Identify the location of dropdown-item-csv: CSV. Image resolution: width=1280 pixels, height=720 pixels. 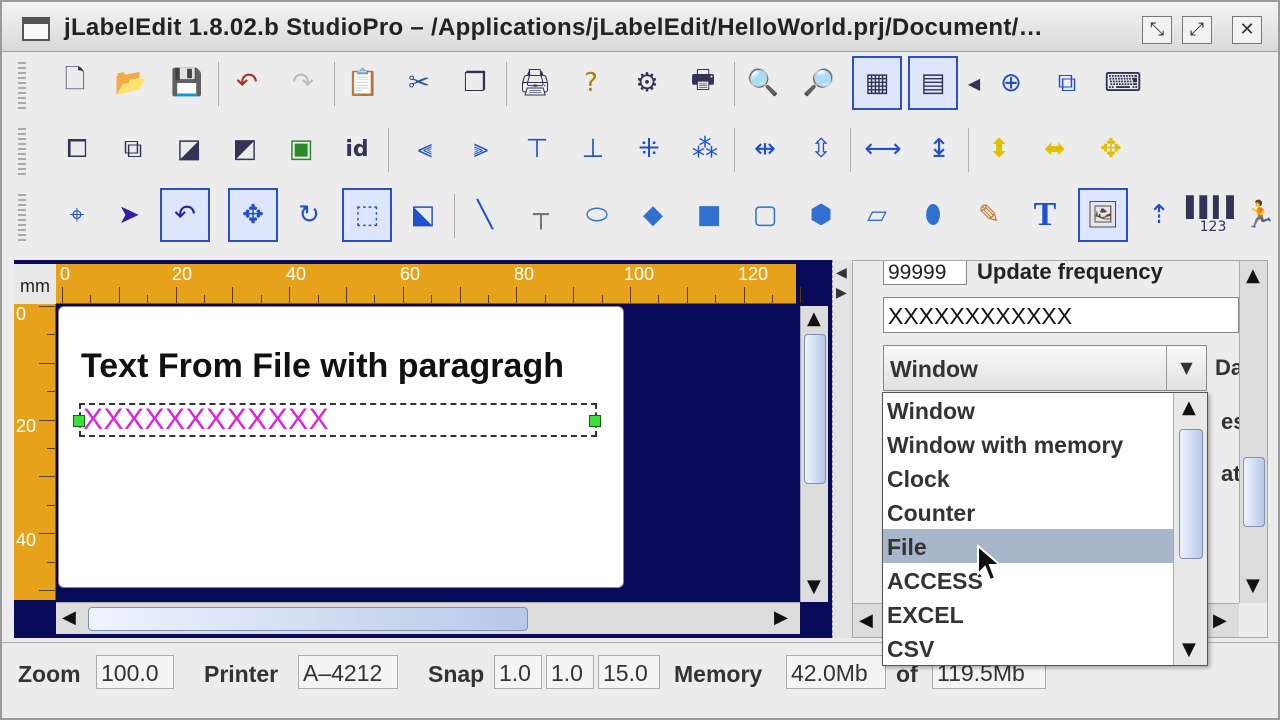
(1028, 648).